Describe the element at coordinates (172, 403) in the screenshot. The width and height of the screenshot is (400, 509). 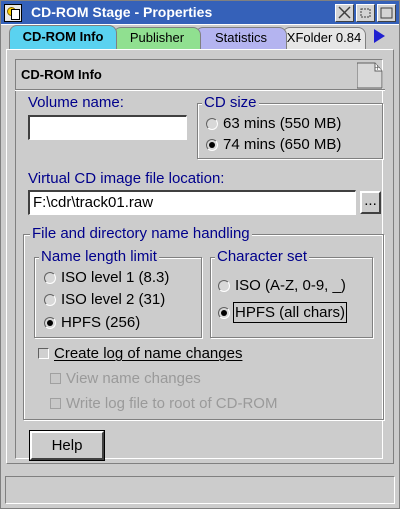
I see `checkbox-label: Write log file to root of CD-ROM` at that location.